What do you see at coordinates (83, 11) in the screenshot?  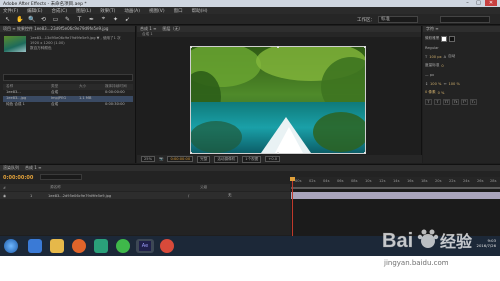 I see `menu-layer: 图层(L)` at bounding box center [83, 11].